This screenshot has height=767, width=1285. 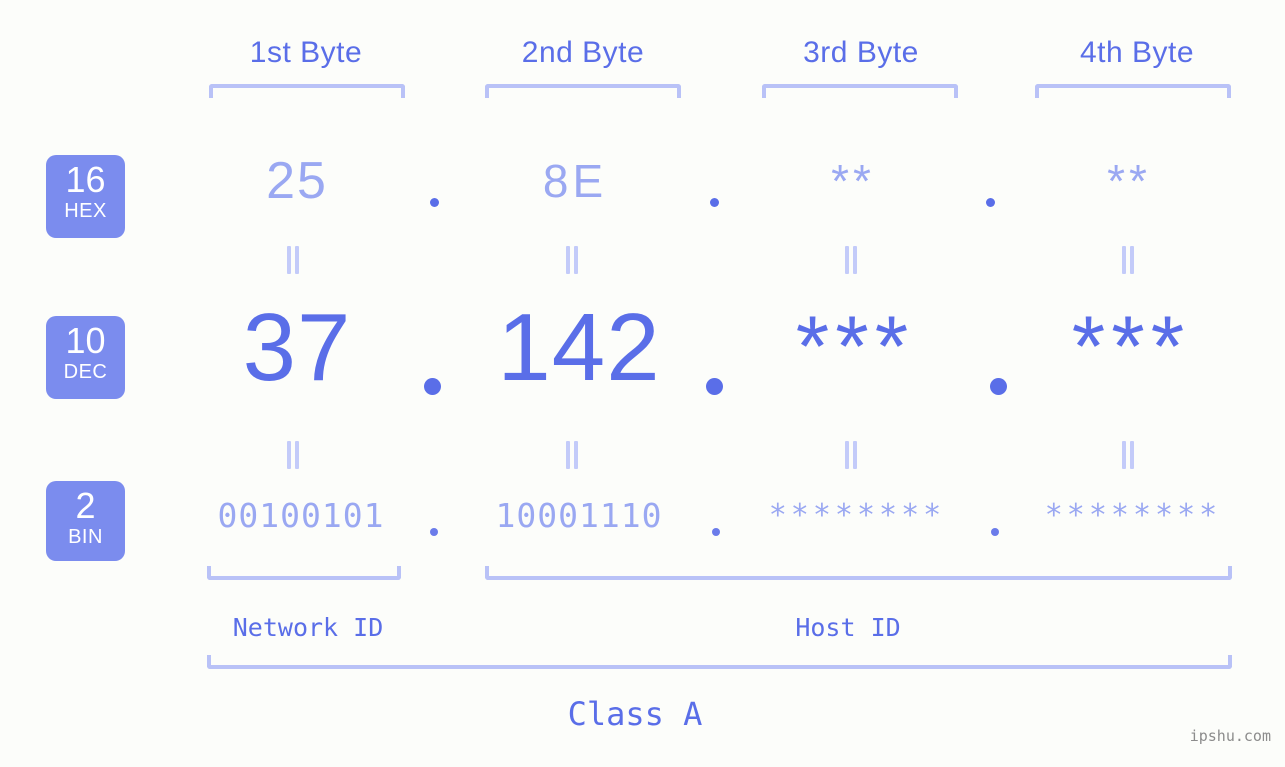 What do you see at coordinates (85, 340) in the screenshot?
I see `base-badge-dec-number: 10` at bounding box center [85, 340].